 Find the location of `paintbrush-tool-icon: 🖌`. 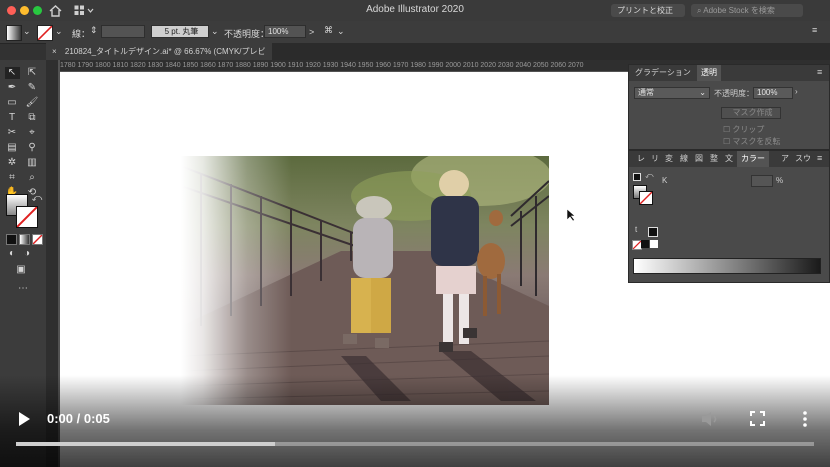

paintbrush-tool-icon: 🖌 is located at coordinates (32, 103).